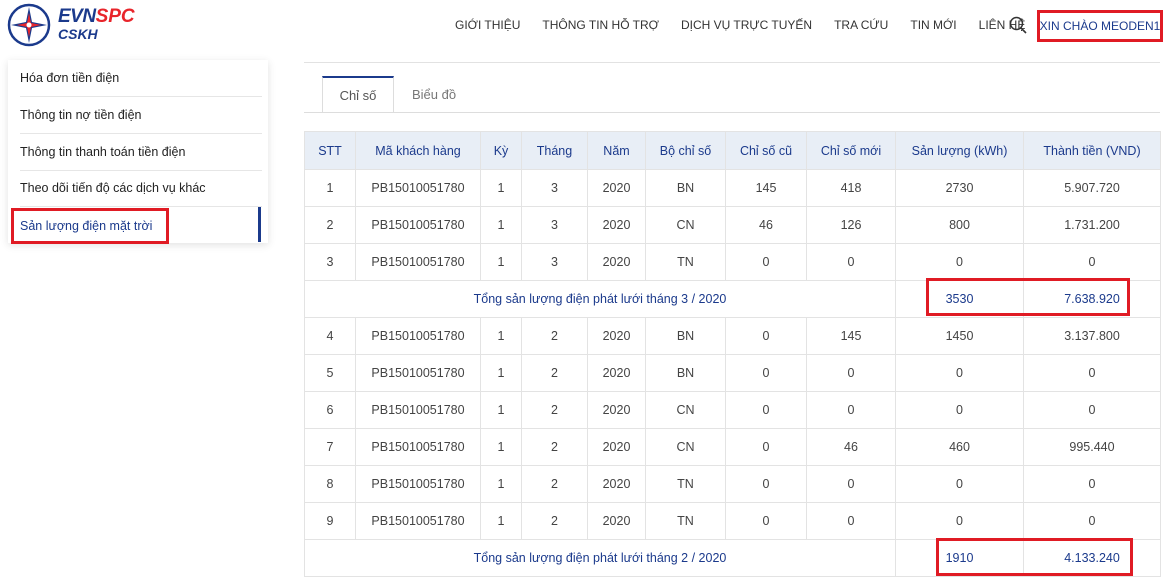 The height and width of the screenshot is (583, 1165). What do you see at coordinates (933, 25) in the screenshot?
I see `nav-tin-moi: TIN MỚI` at bounding box center [933, 25].